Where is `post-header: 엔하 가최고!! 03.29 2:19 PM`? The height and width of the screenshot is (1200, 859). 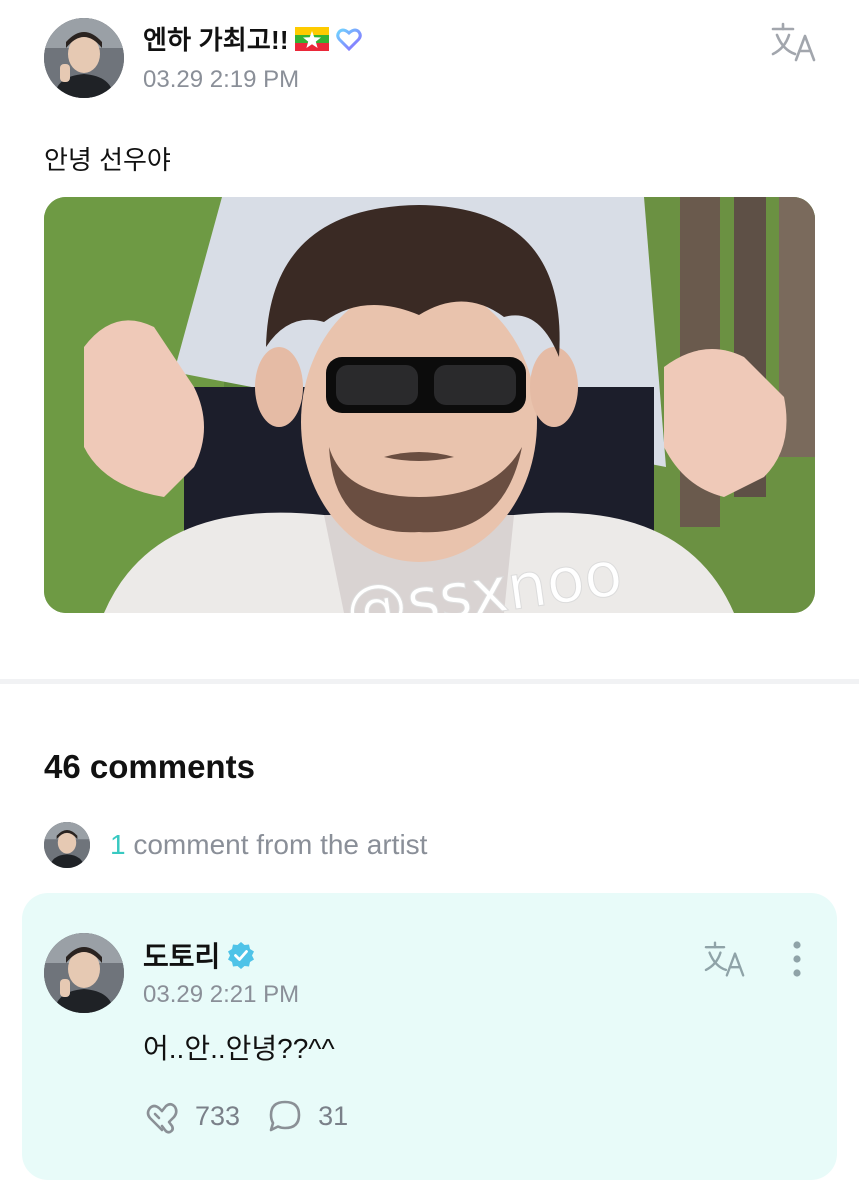 post-header: 엔하 가최고!! 03.29 2:19 PM is located at coordinates (431, 59).